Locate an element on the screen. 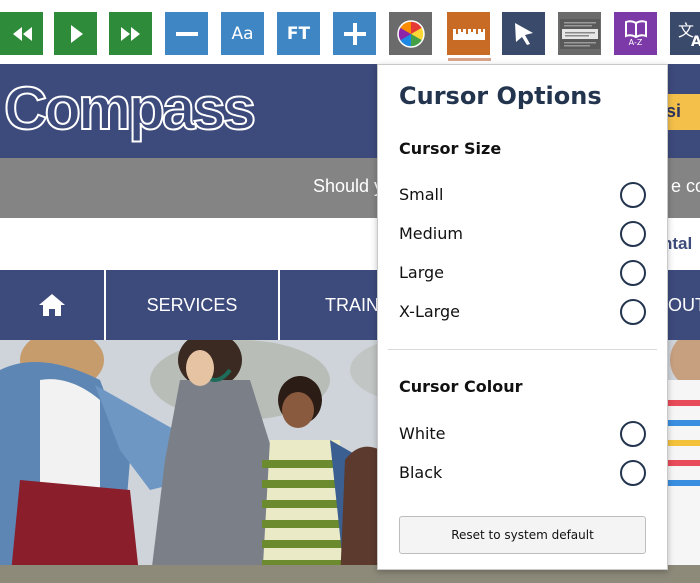 The width and height of the screenshot is (700, 583). cursor-arrow-icon is located at coordinates (523, 33).